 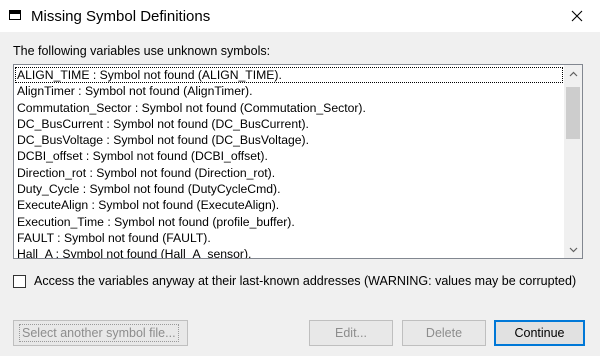 What do you see at coordinates (19, 281) in the screenshot?
I see `access-anyway-checkbox` at bounding box center [19, 281].